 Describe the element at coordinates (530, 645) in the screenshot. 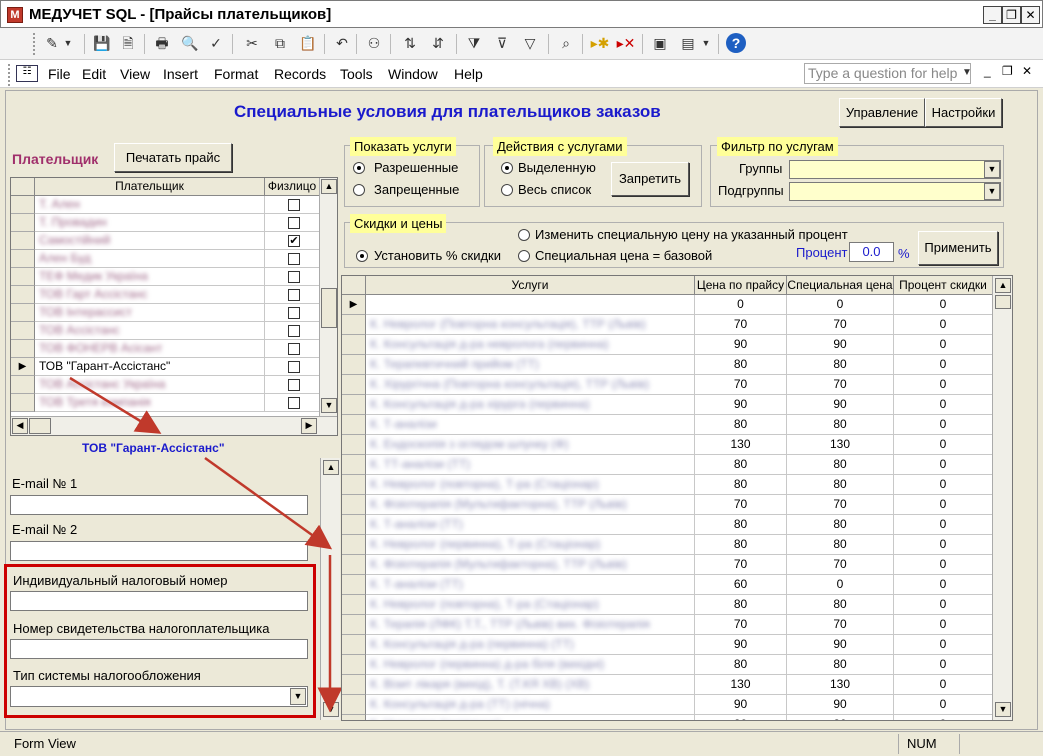

I see `service-name: К. Консультація д-ра (первинна) (ТТ)` at that location.